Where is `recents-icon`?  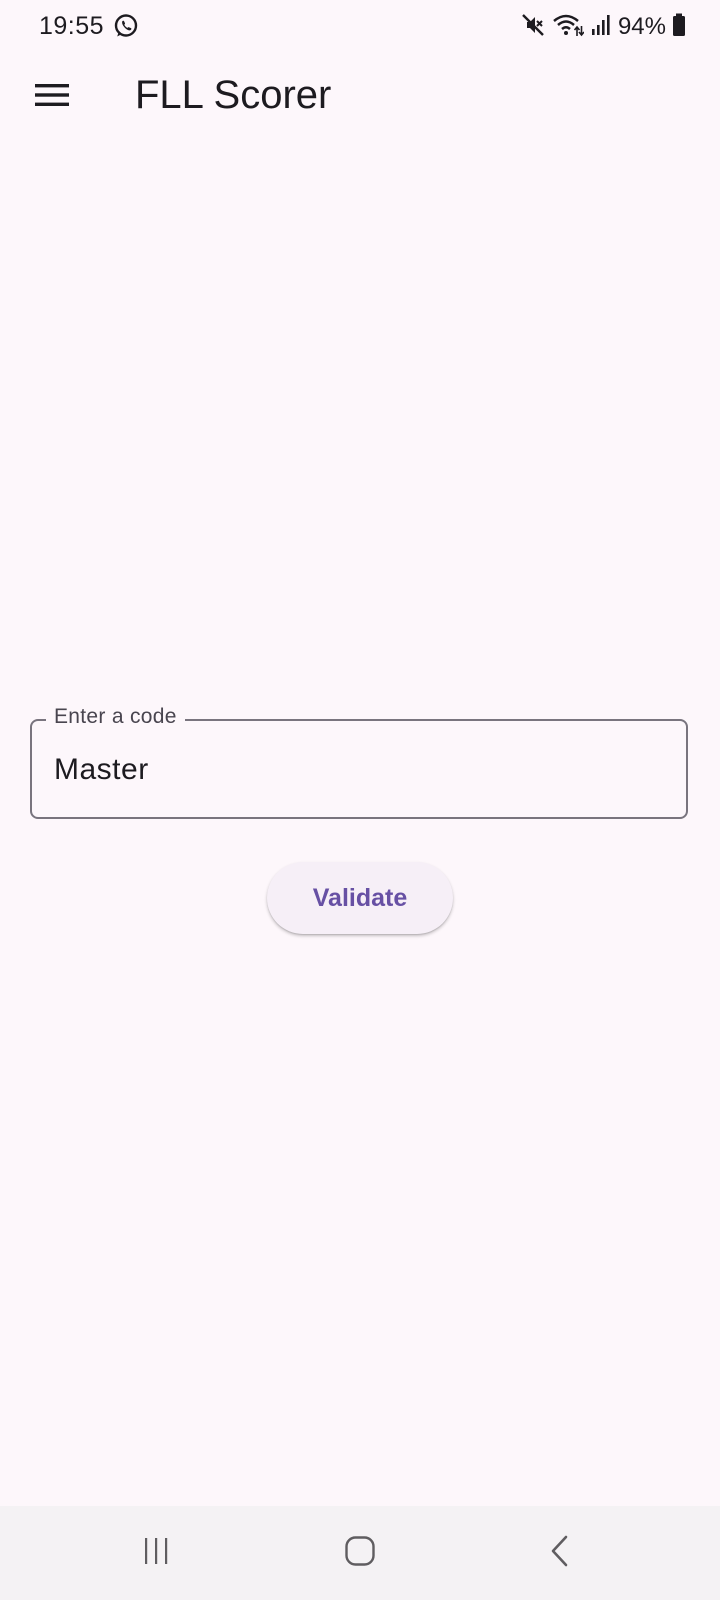
recents-icon is located at coordinates (156, 1553).